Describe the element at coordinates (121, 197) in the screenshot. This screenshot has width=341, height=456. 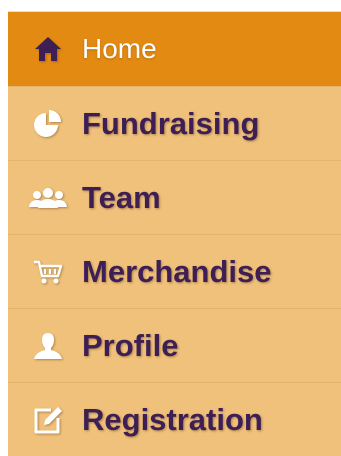
I see `nav-label-team: Team` at that location.